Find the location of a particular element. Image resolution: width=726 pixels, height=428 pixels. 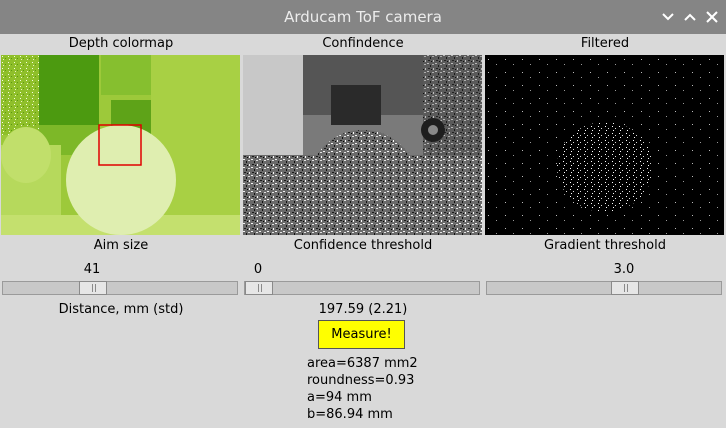

window-title: Arducam ToF camera is located at coordinates (363, 17).